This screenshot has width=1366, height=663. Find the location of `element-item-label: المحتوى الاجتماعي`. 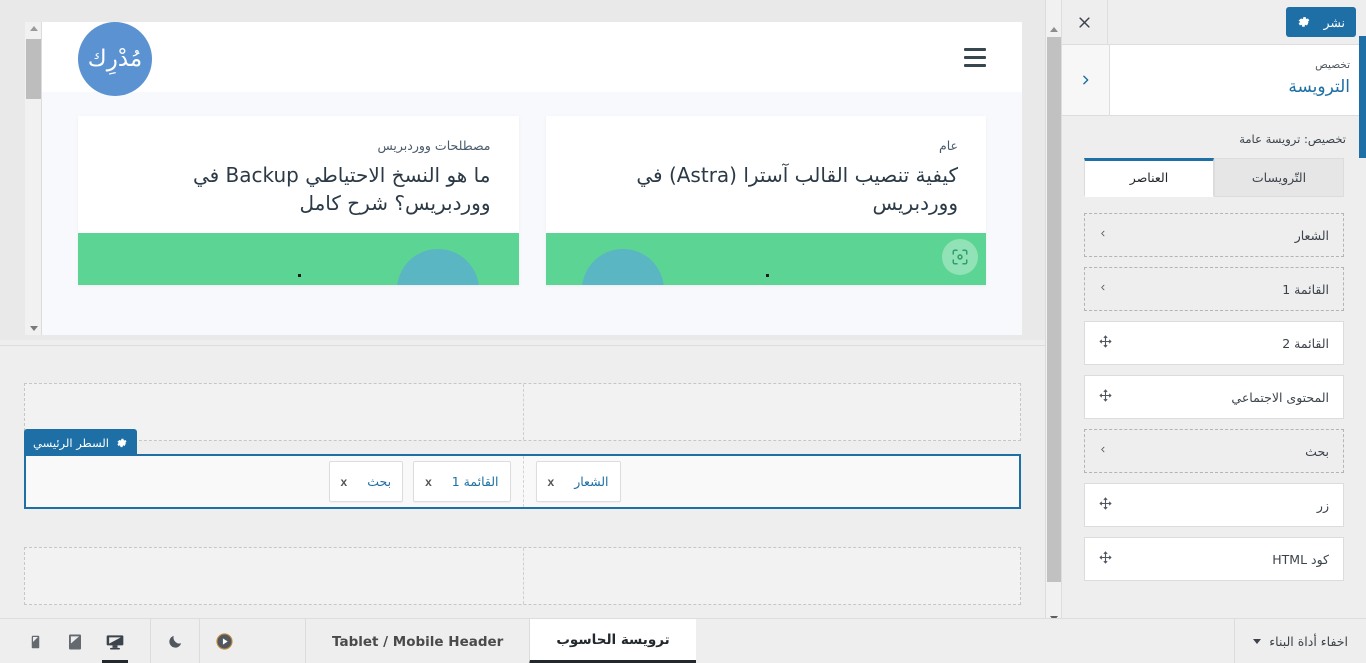

element-item-label: المحتوى الاجتماعي is located at coordinates (1280, 397).